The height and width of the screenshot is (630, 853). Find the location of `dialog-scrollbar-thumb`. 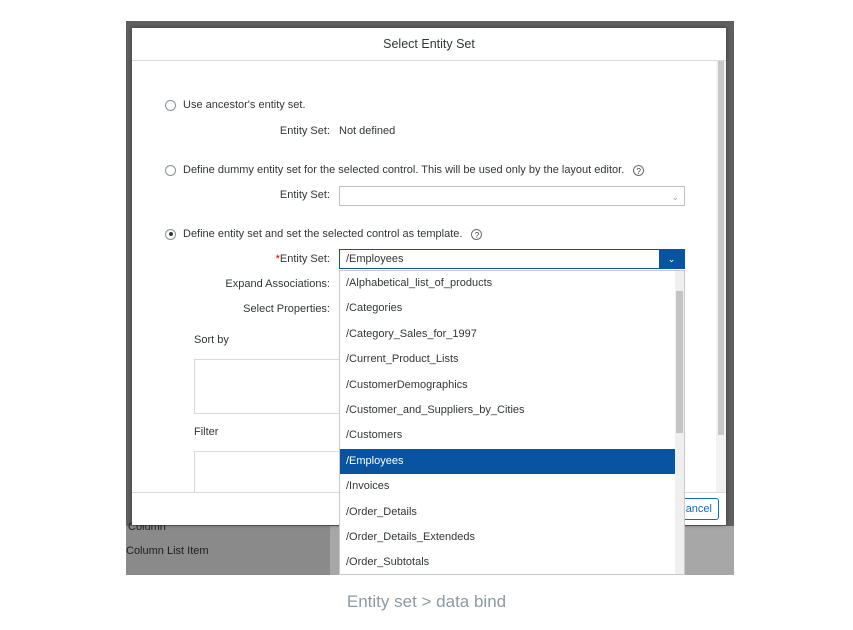

dialog-scrollbar-thumb is located at coordinates (721, 248).